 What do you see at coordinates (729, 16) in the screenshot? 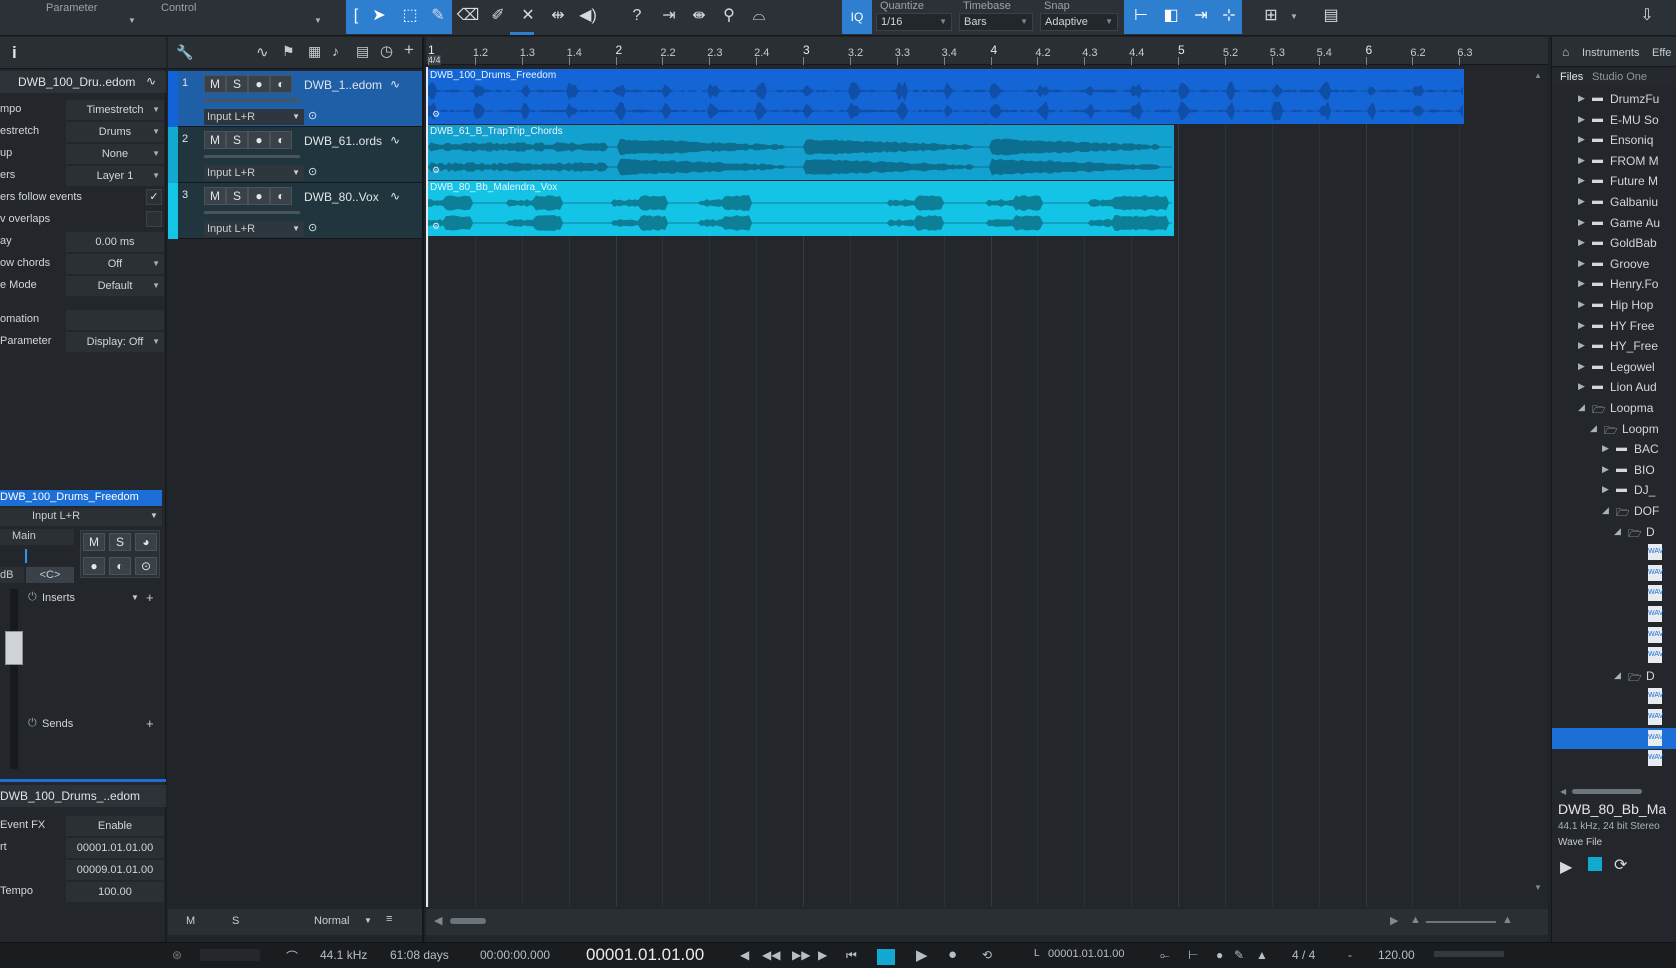
I see `zoom-icon: ⚲` at bounding box center [729, 16].